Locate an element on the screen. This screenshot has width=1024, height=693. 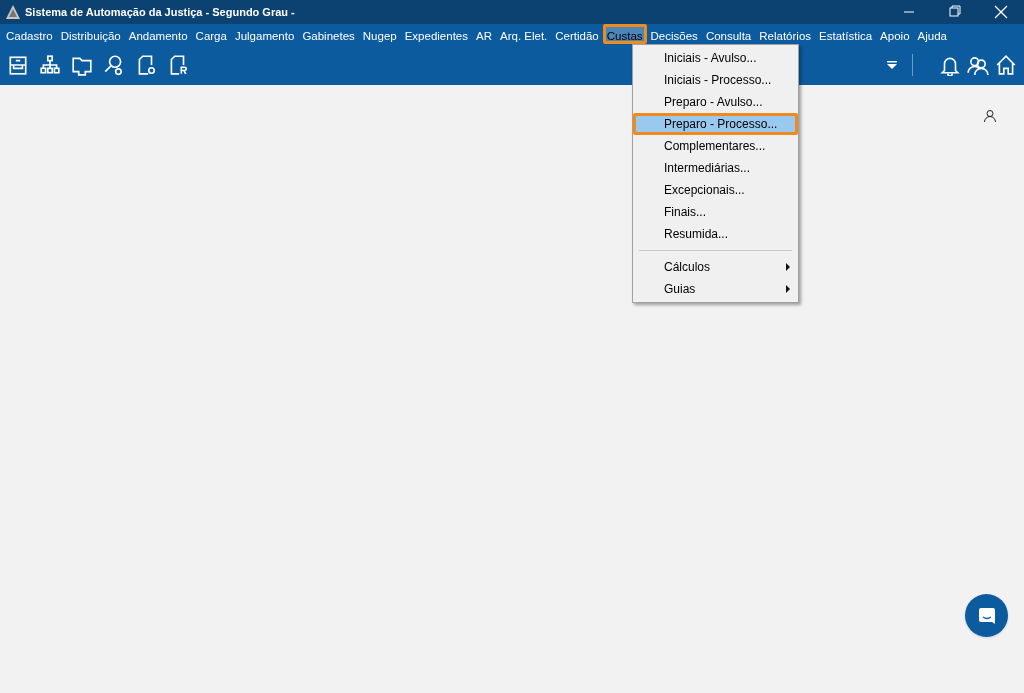
tray-icon is located at coordinates (18, 64).